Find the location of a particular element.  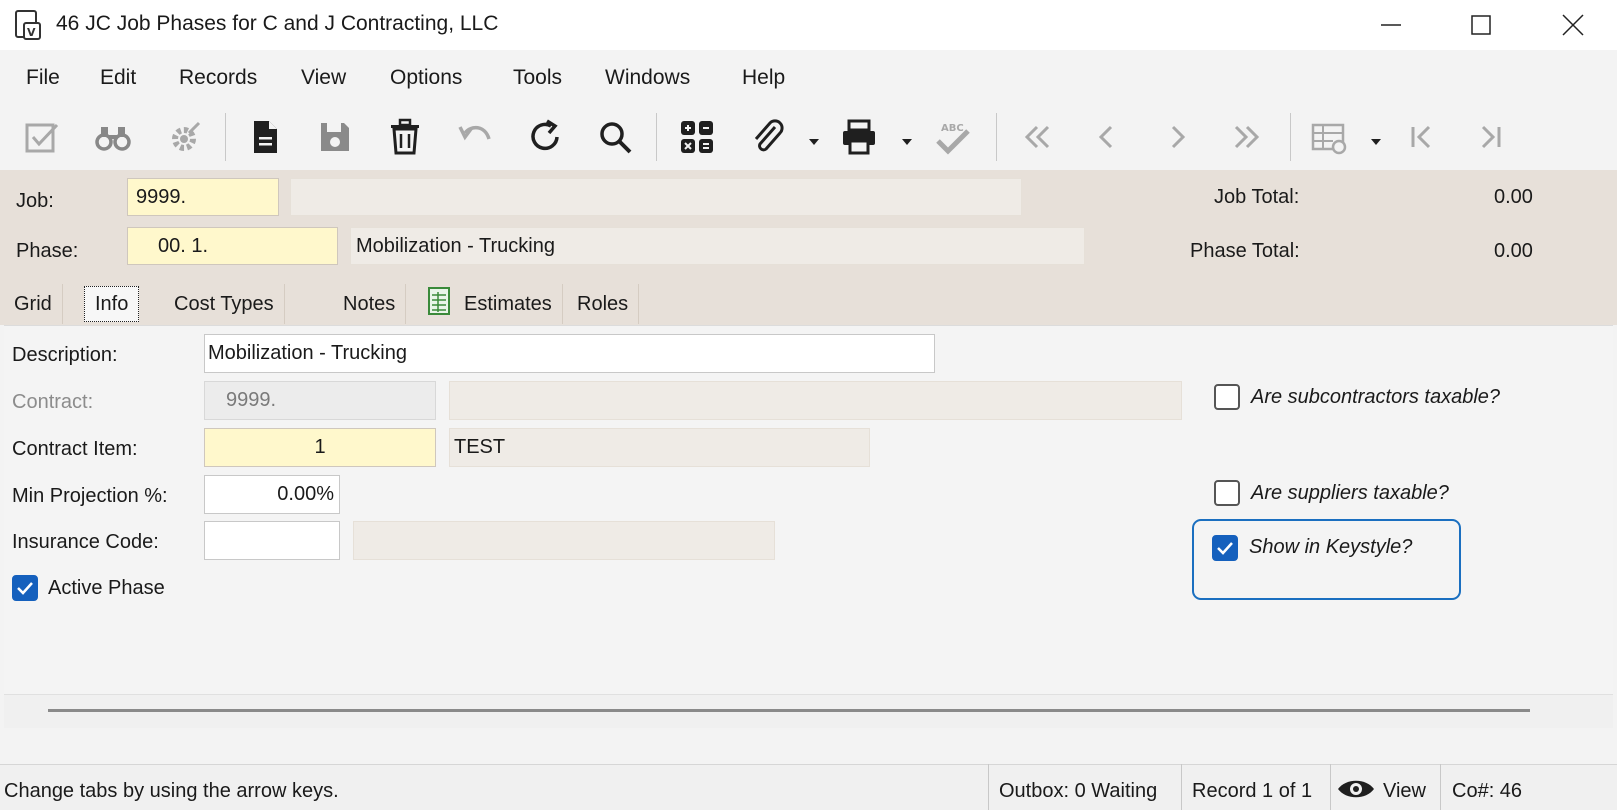

contract-item-input: 1 is located at coordinates (320, 447).